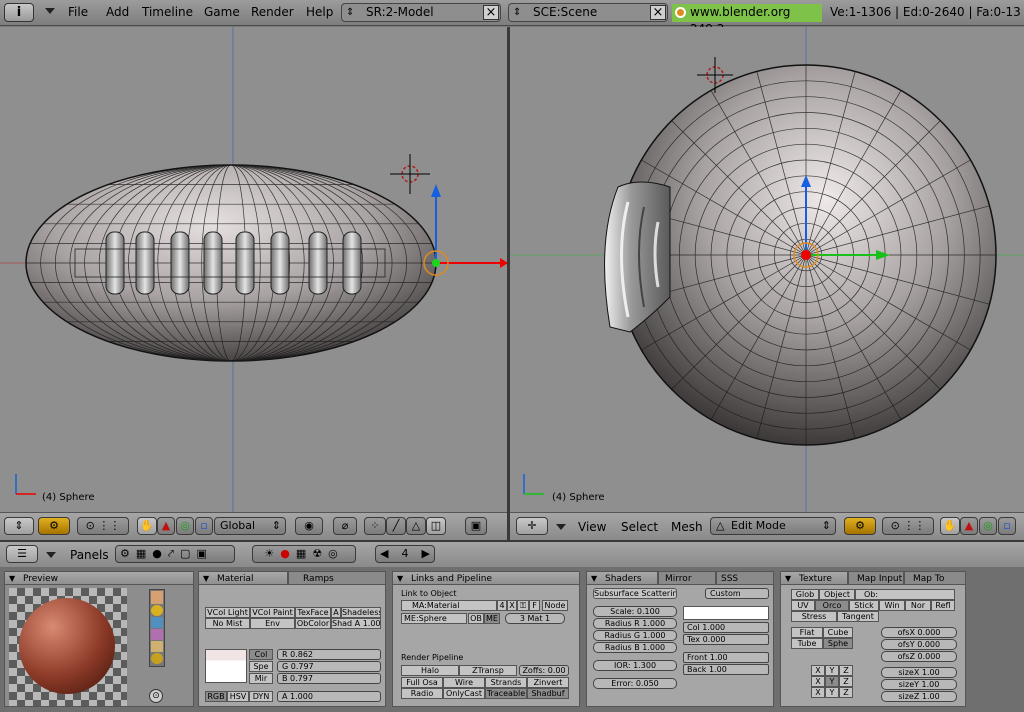 Image resolution: width=1024 pixels, height=712 pixels. I want to click on buttons-window-icon: ☰, so click(22, 554).